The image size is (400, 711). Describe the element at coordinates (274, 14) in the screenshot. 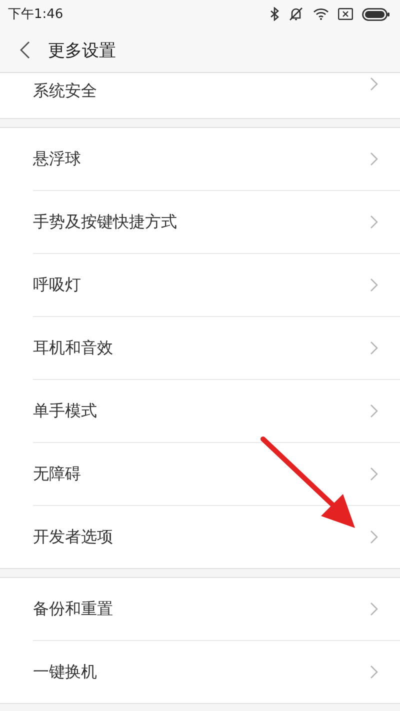

I see `bluetooth-icon` at that location.